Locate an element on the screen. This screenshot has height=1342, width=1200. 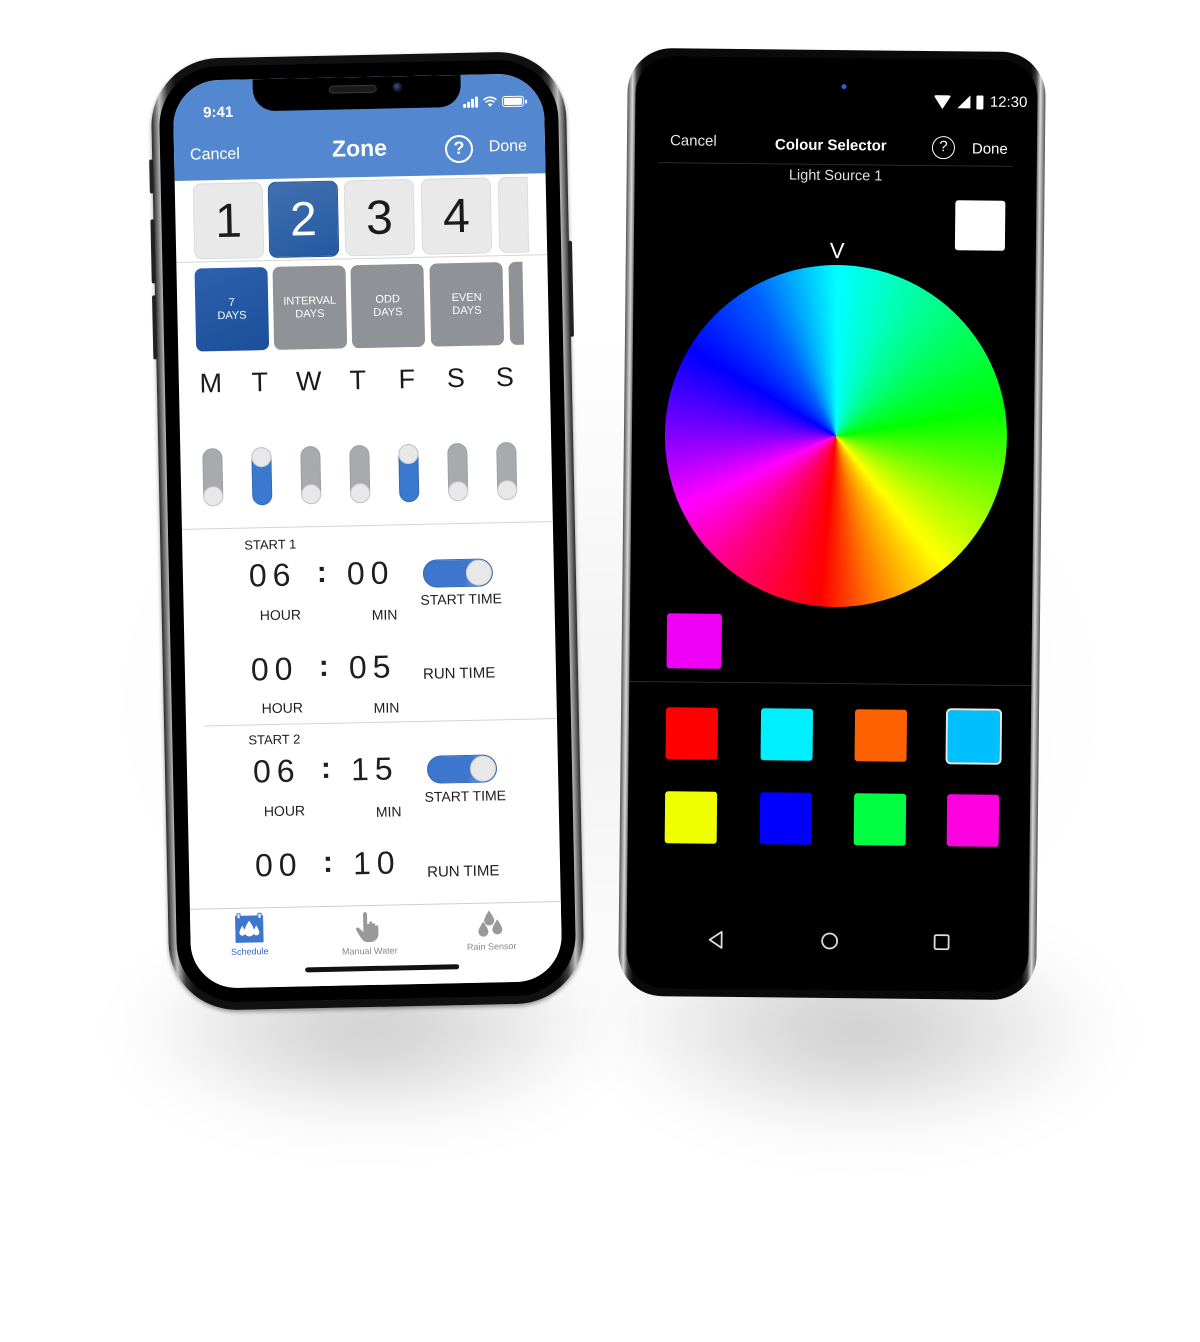
zone-tile-1: 1 is located at coordinates (228, 221).